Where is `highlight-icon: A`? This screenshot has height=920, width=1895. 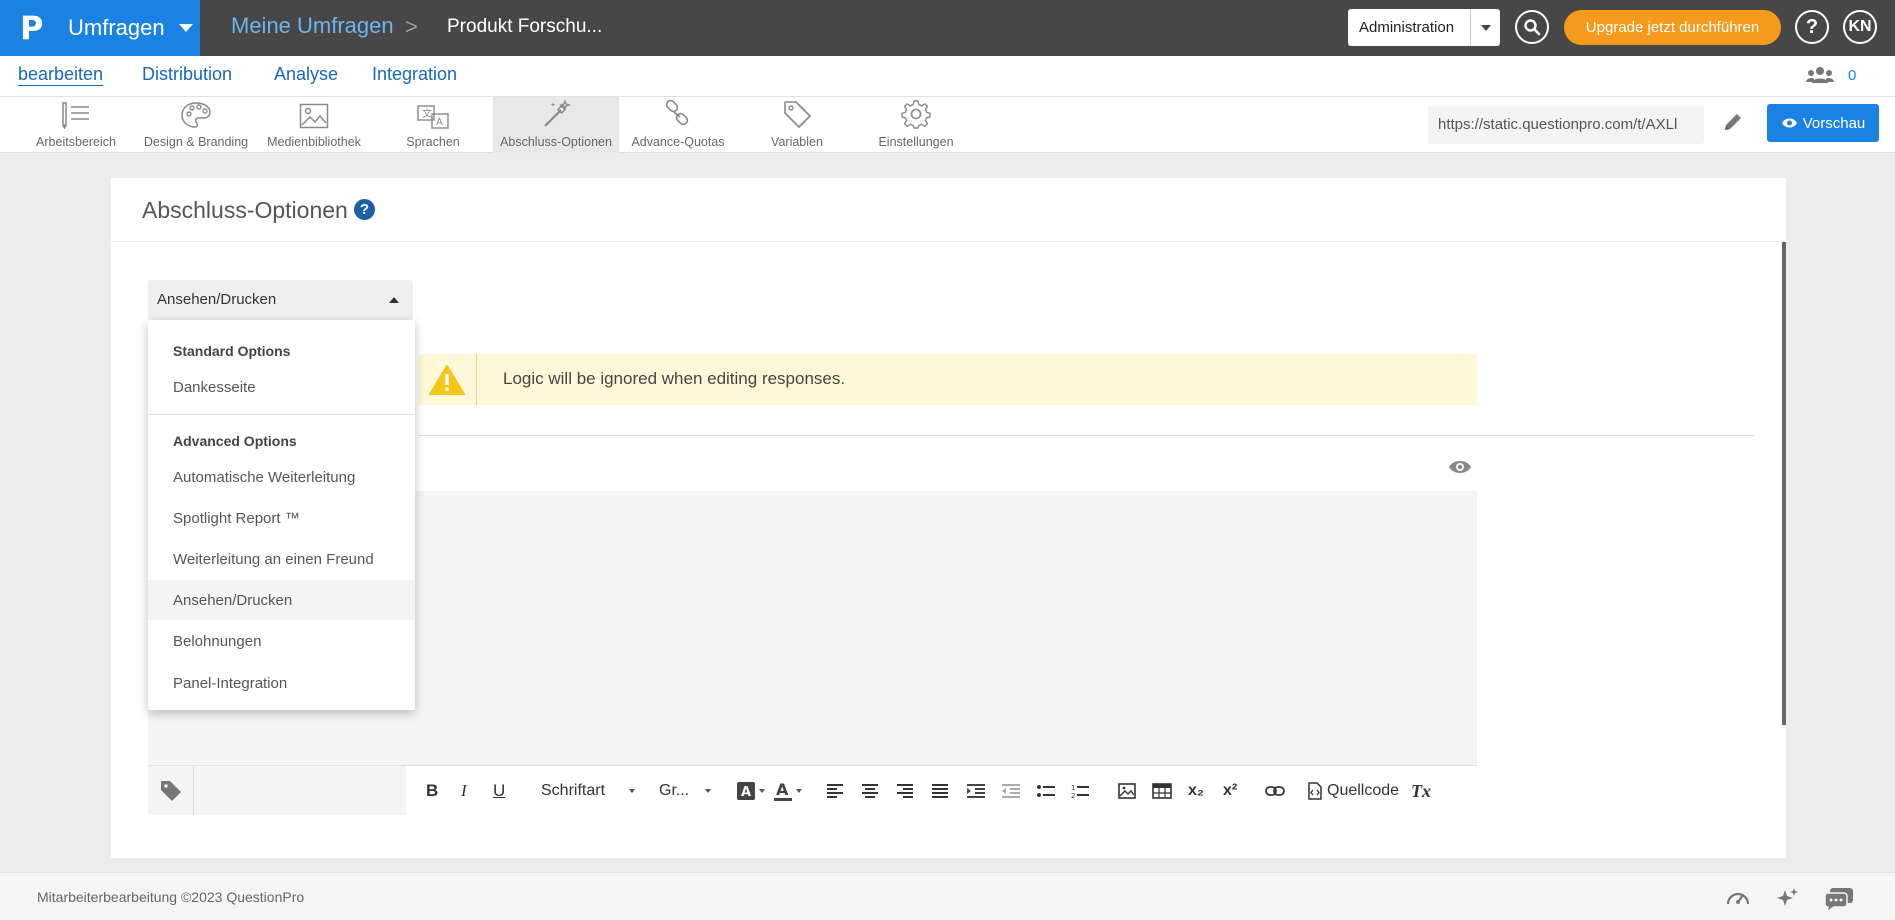
highlight-icon: A is located at coordinates (746, 791).